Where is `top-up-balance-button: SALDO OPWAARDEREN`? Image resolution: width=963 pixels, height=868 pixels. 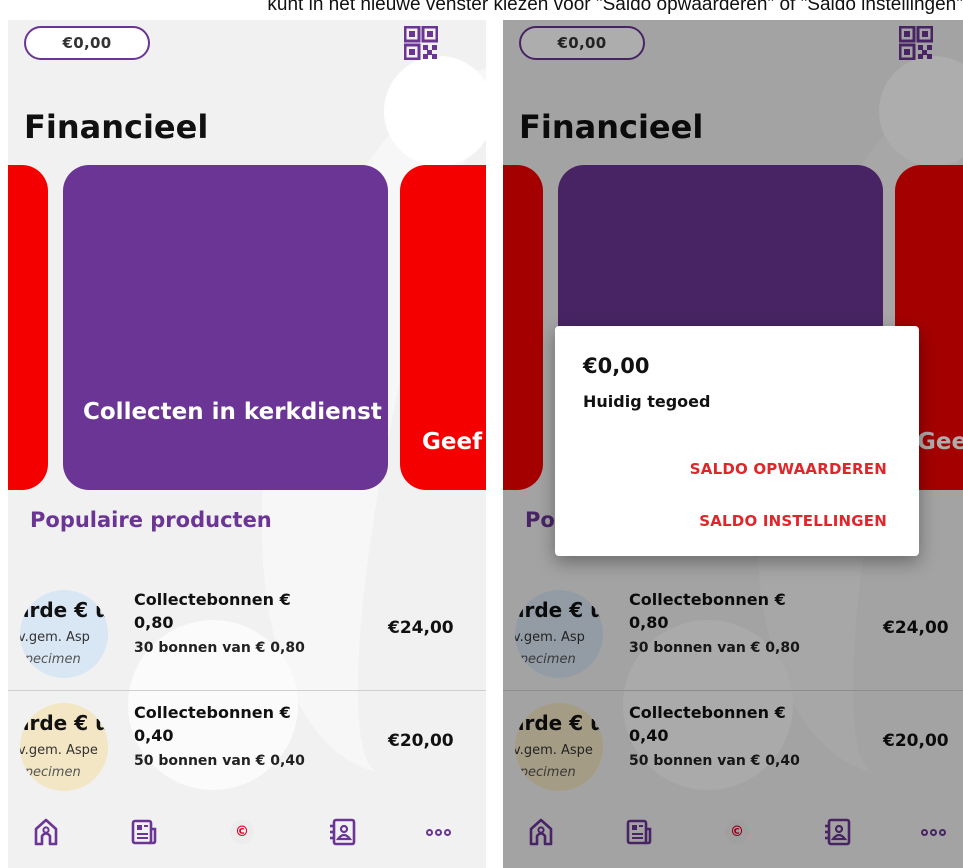
top-up-balance-button: SALDO OPWAARDEREN is located at coordinates (788, 469).